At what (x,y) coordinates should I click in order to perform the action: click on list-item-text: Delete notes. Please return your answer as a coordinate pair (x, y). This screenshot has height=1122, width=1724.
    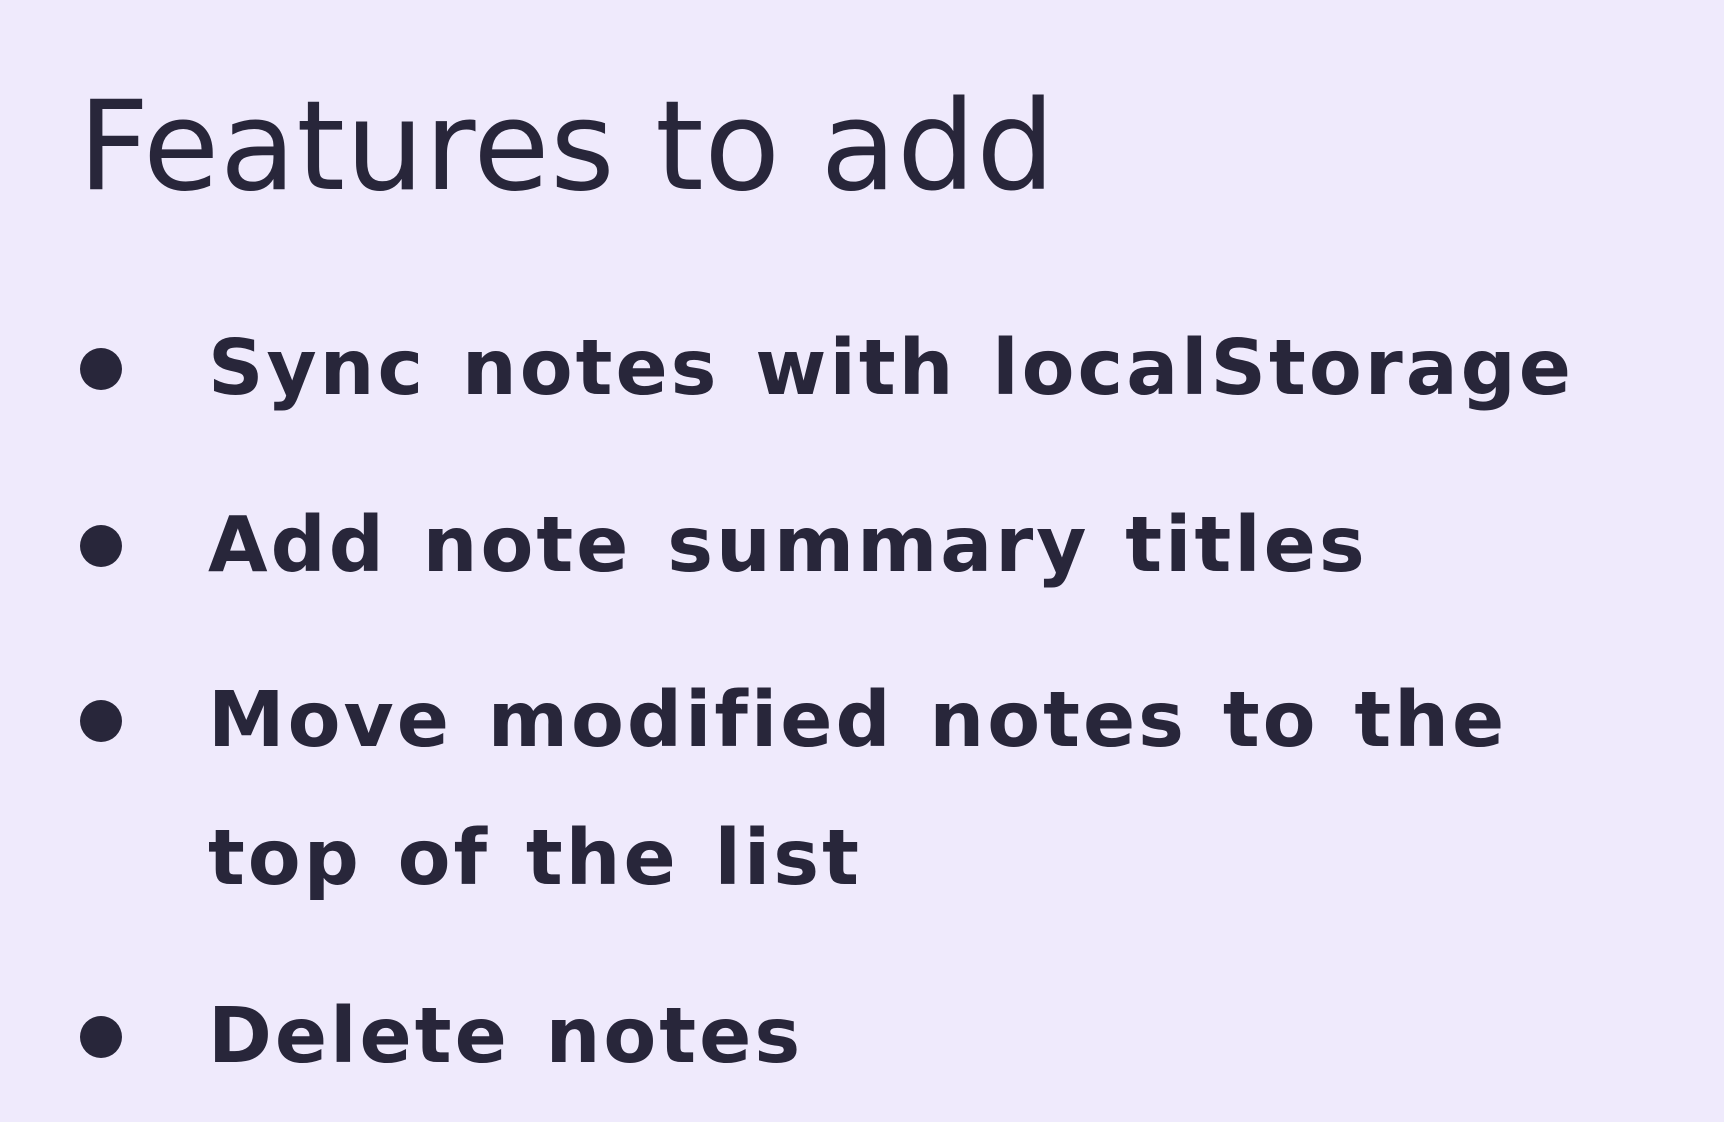
    Looking at the image, I should click on (506, 1036).